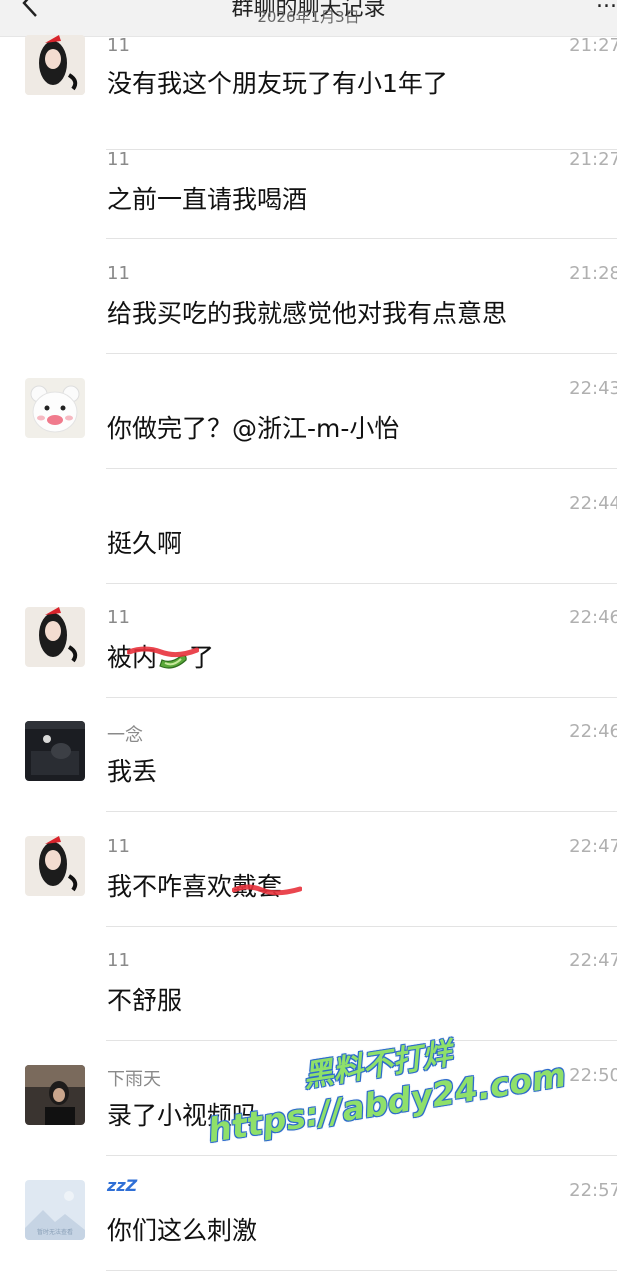 The width and height of the screenshot is (617, 1280). I want to click on message-text: 不舒服, so click(145, 1000).